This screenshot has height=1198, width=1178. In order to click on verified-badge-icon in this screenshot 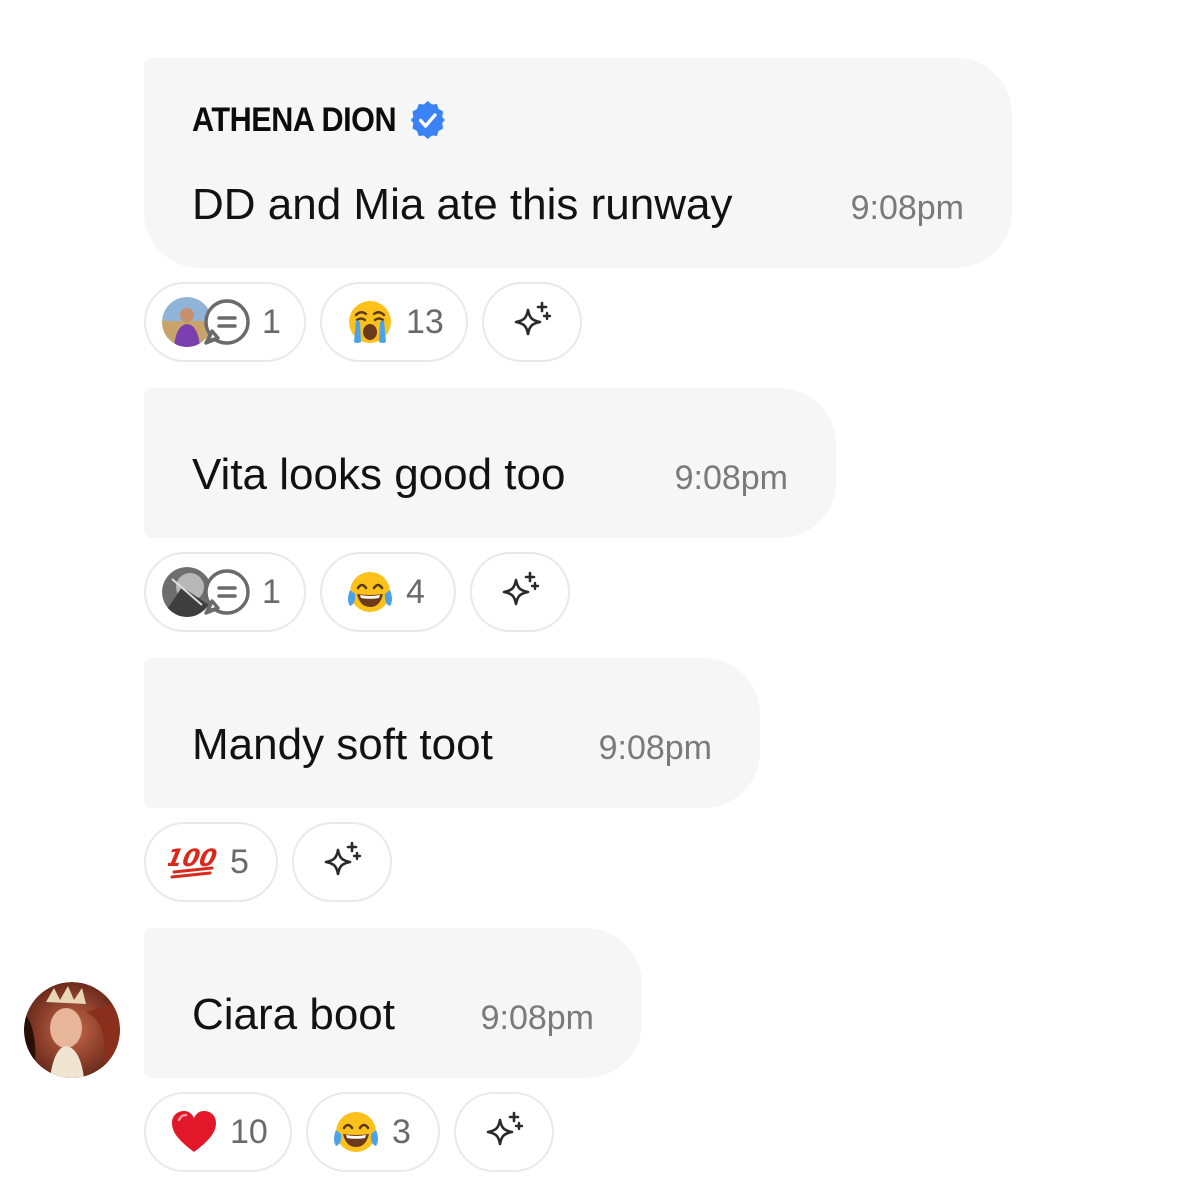, I will do `click(427, 120)`.